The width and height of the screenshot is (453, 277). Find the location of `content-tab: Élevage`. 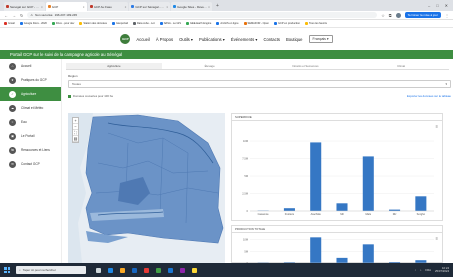

content-tab: Élevage is located at coordinates (210, 66).